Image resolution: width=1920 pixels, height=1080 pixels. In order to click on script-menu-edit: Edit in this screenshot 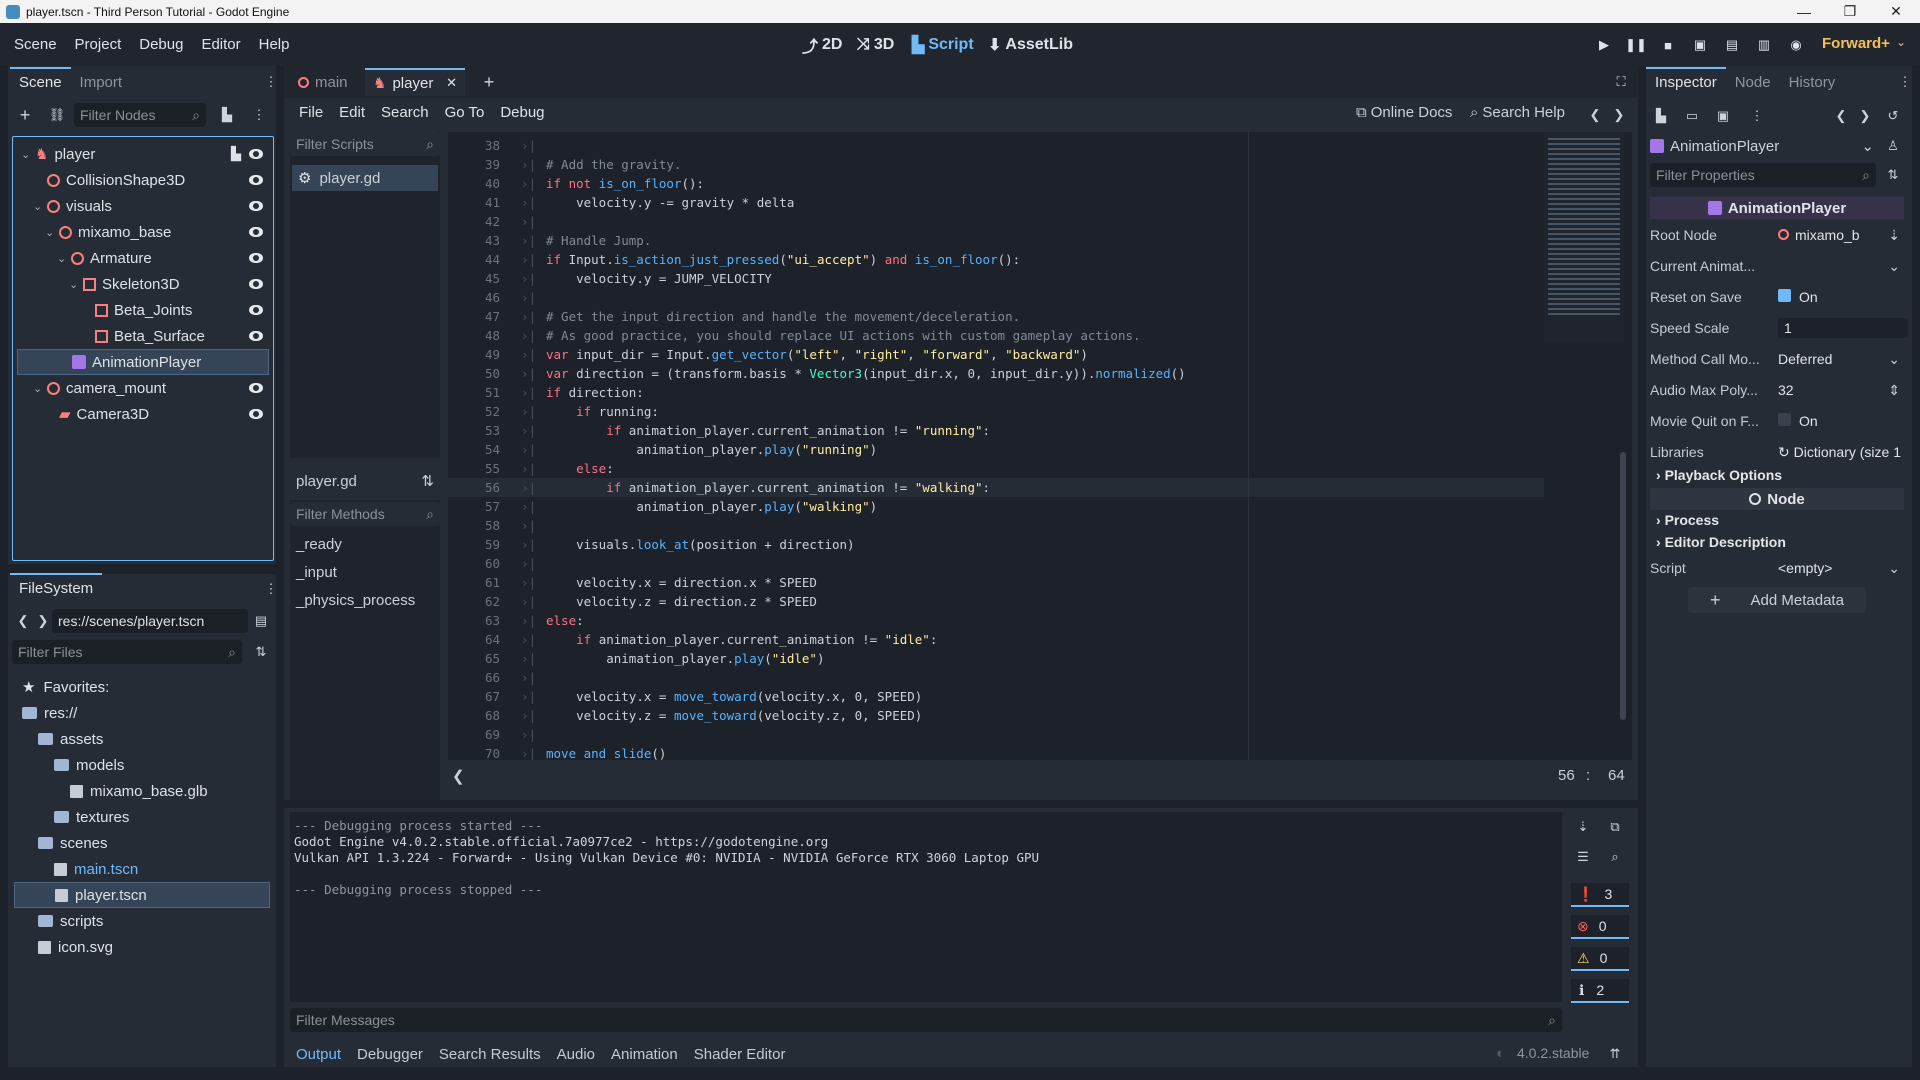, I will do `click(352, 112)`.